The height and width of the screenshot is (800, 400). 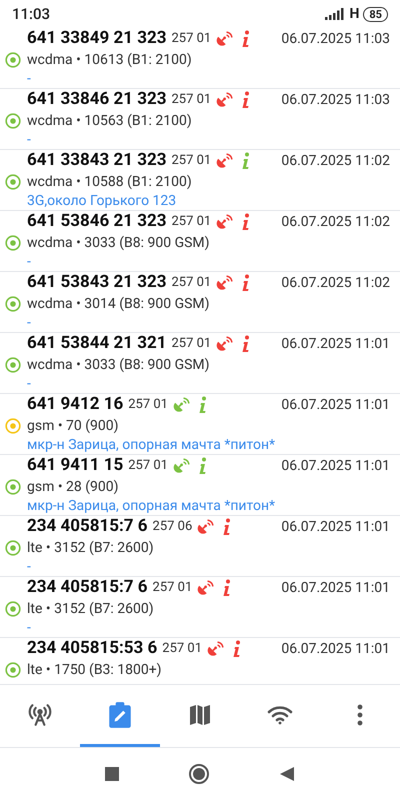 What do you see at coordinates (96, 282) in the screenshot?
I see `cell-id: 641 53843 21 323` at bounding box center [96, 282].